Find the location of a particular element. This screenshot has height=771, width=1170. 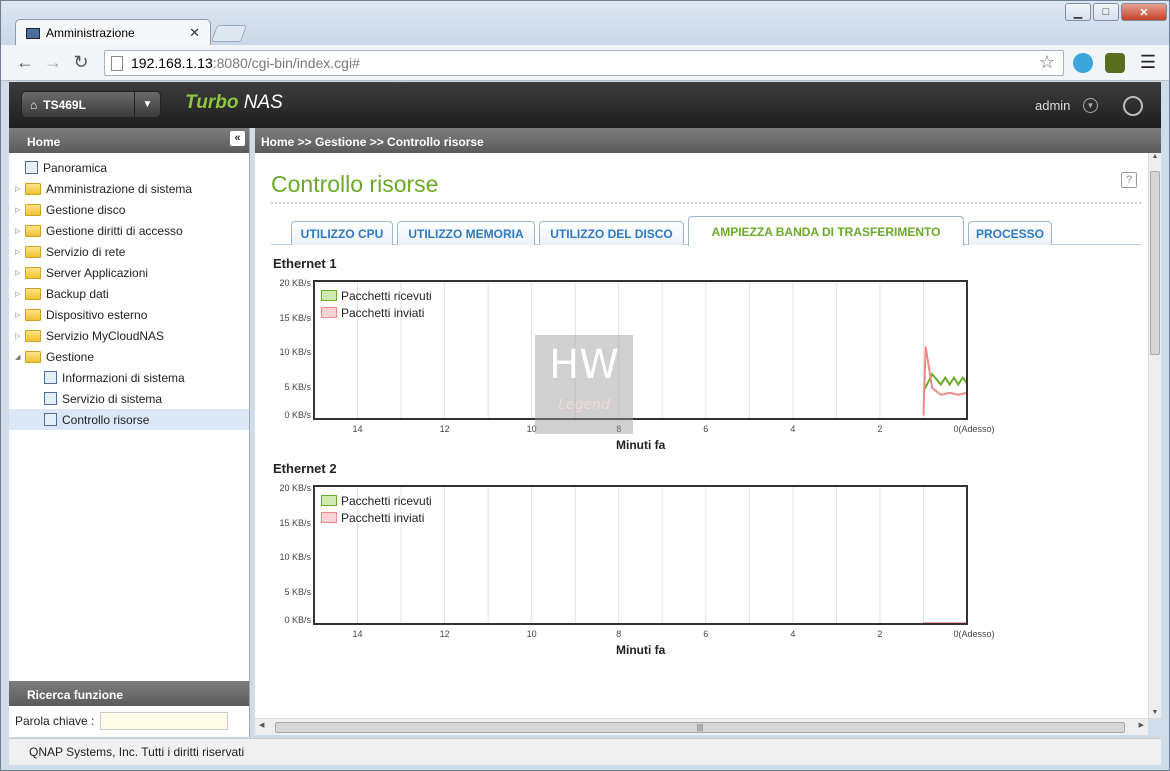

sidebar-item-applicazioni: ▷ Server Applicazioni is located at coordinates (129, 272).